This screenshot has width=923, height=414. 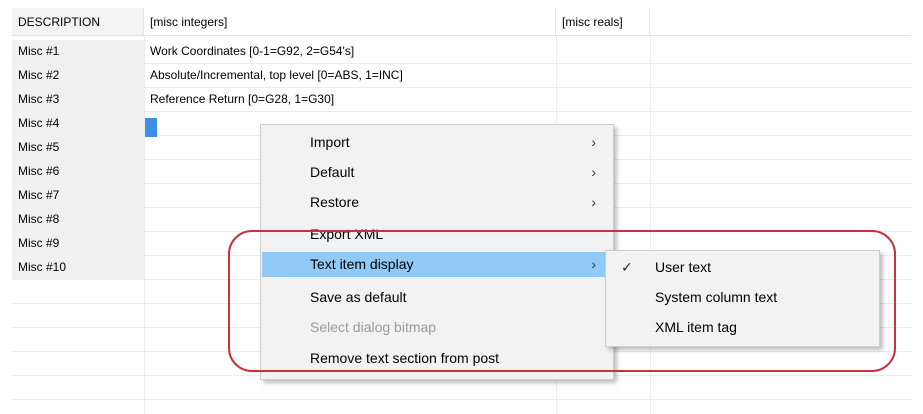 What do you see at coordinates (78, 171) in the screenshot?
I see `row-label: Misc #6` at bounding box center [78, 171].